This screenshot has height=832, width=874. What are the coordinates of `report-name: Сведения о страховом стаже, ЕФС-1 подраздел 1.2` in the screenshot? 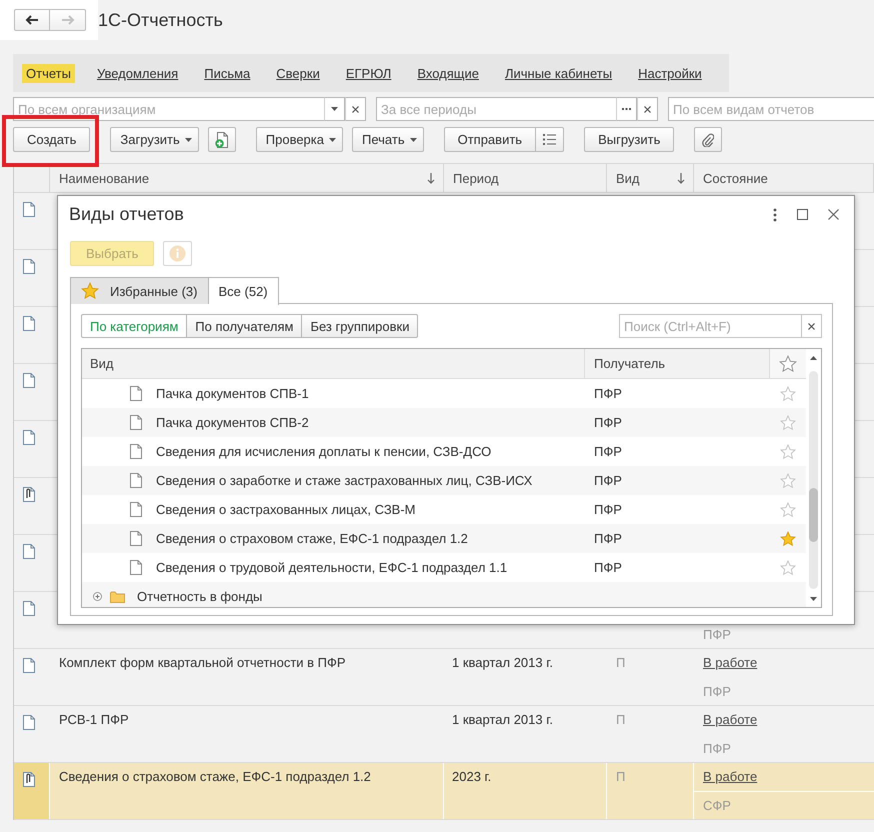 It's located at (312, 538).